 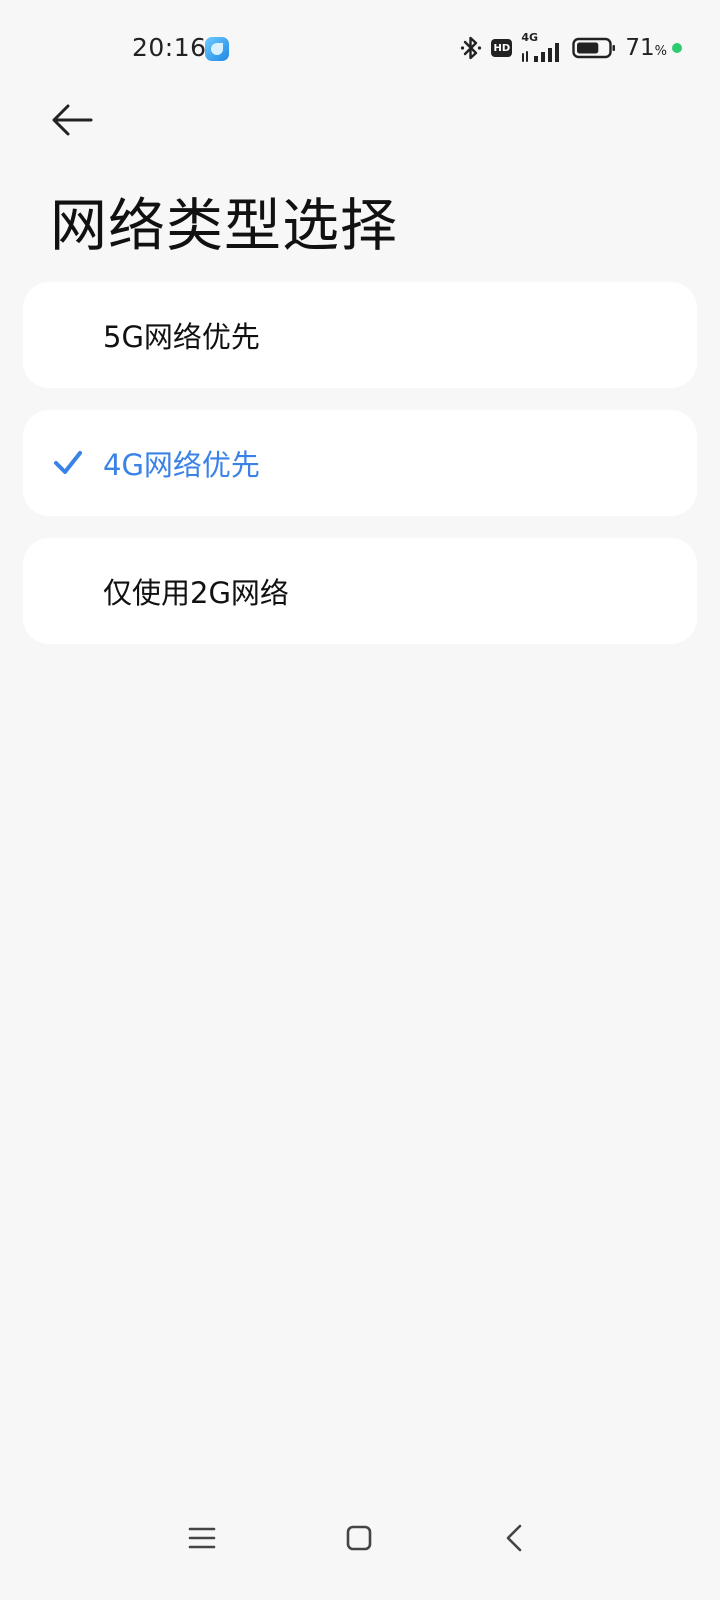 I want to click on back-chevron-icon, so click(x=514, y=1538).